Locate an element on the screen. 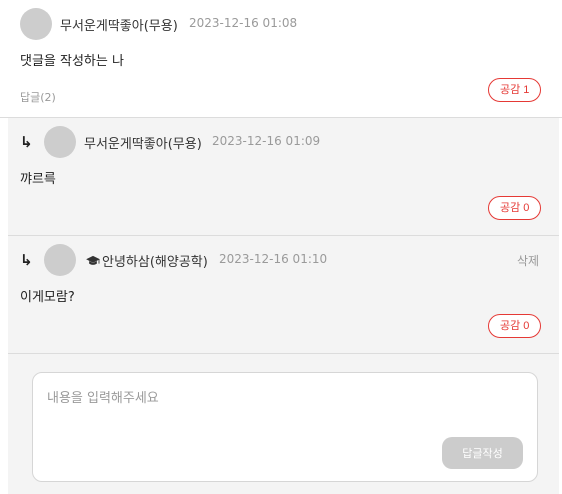 The width and height of the screenshot is (562, 494). submit-reply-button: 답글작성 is located at coordinates (482, 453).